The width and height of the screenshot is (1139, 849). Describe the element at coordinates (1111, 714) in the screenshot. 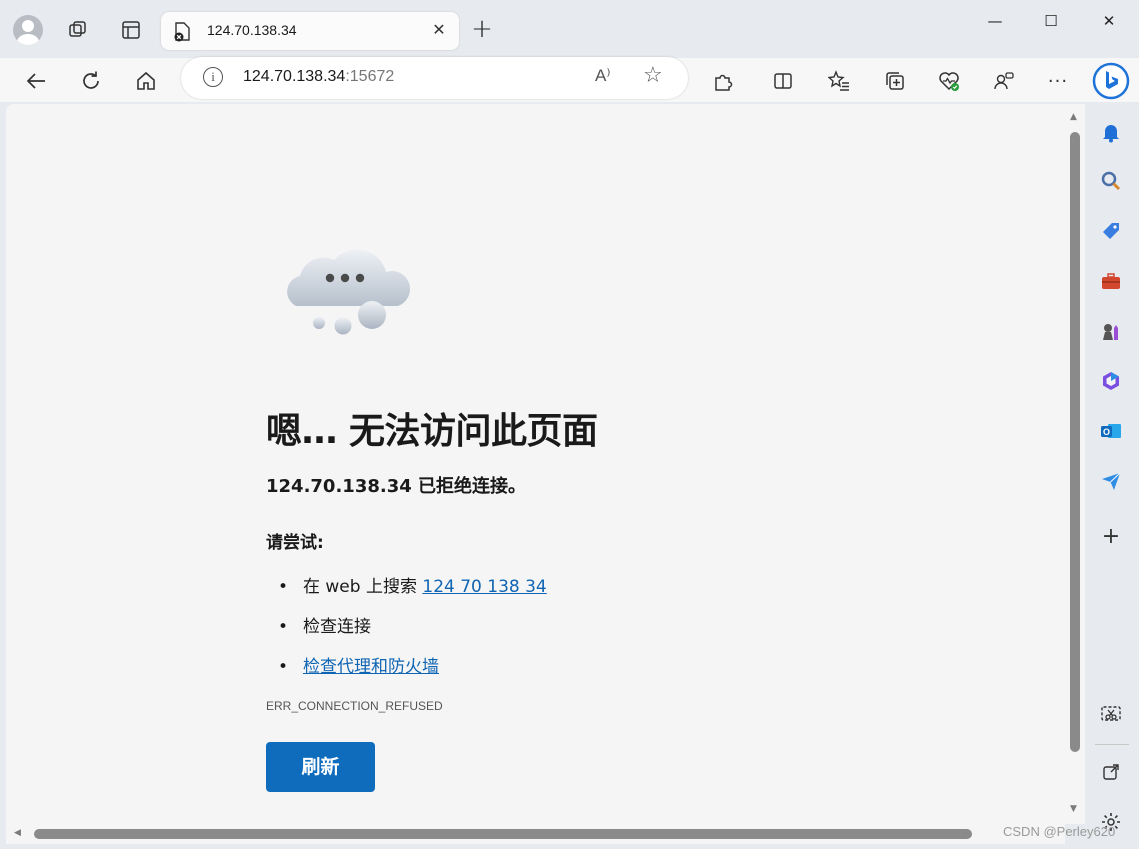

I see `screenshot-icon` at that location.